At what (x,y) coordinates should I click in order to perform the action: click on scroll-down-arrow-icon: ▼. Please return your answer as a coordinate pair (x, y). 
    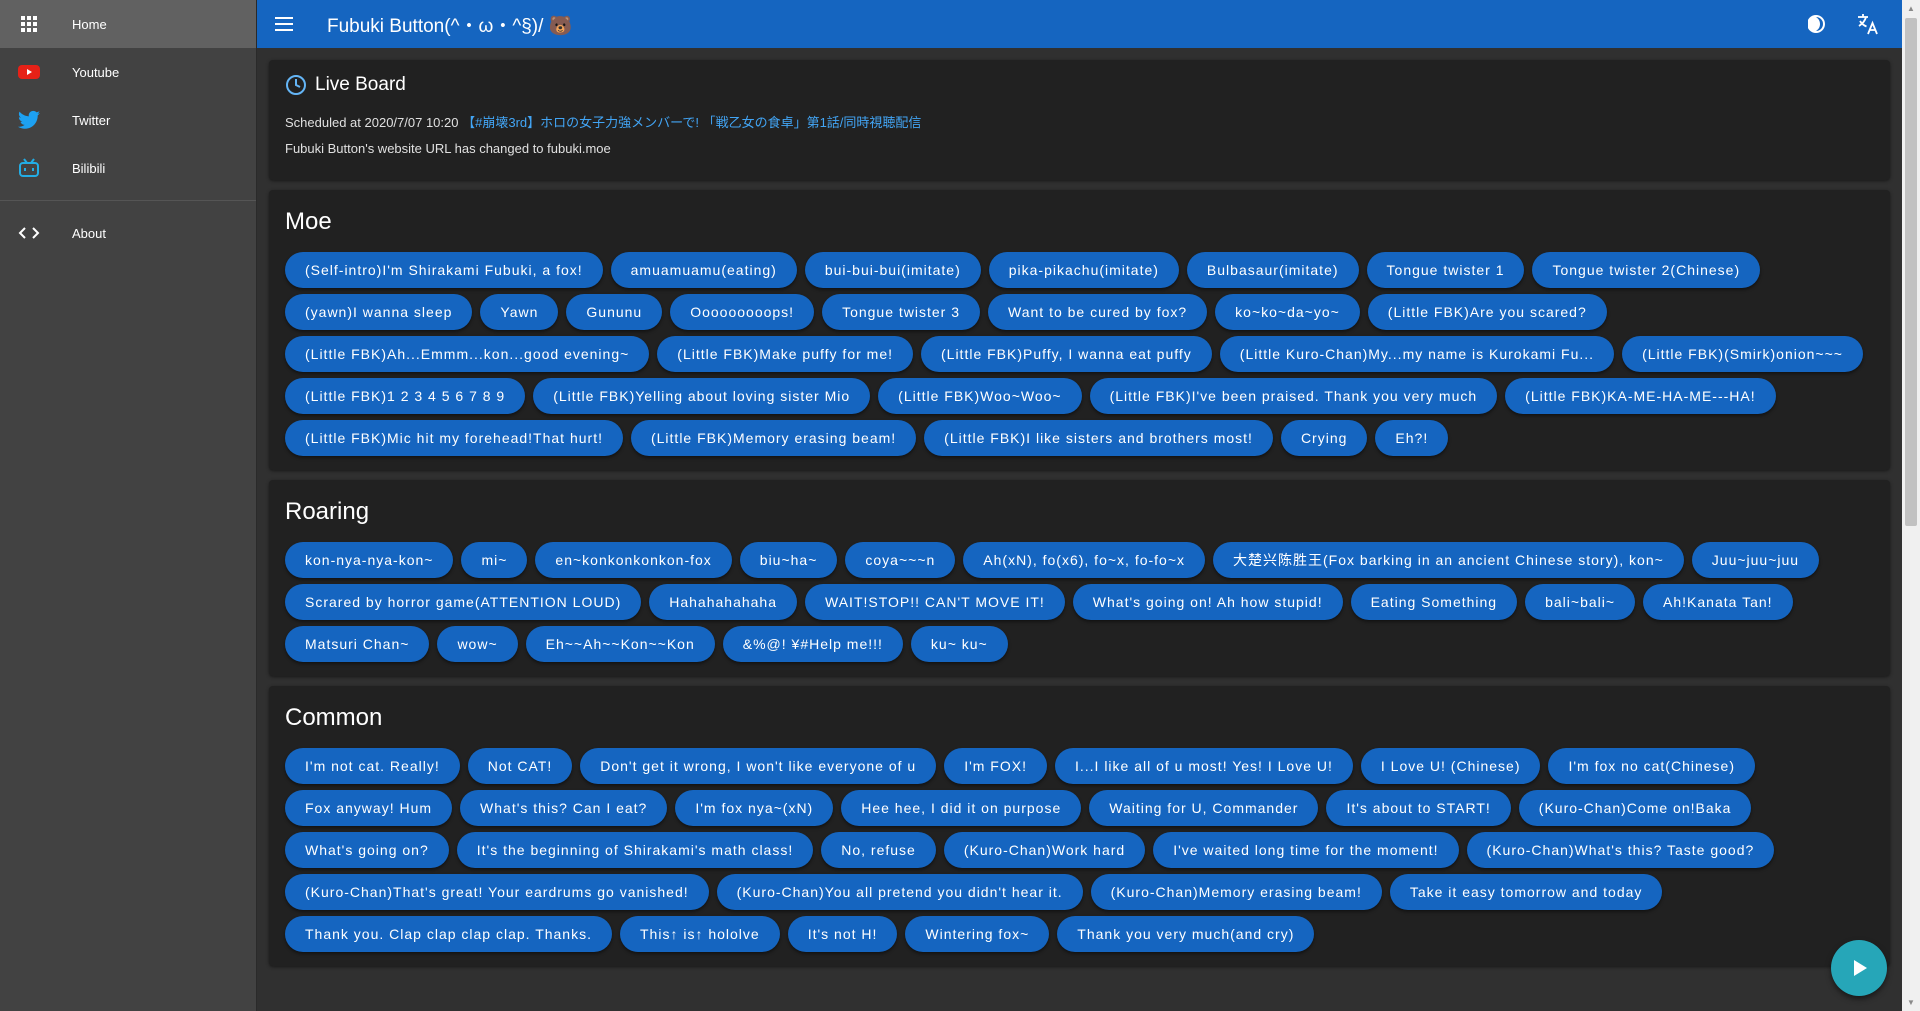
    Looking at the image, I should click on (1911, 1002).